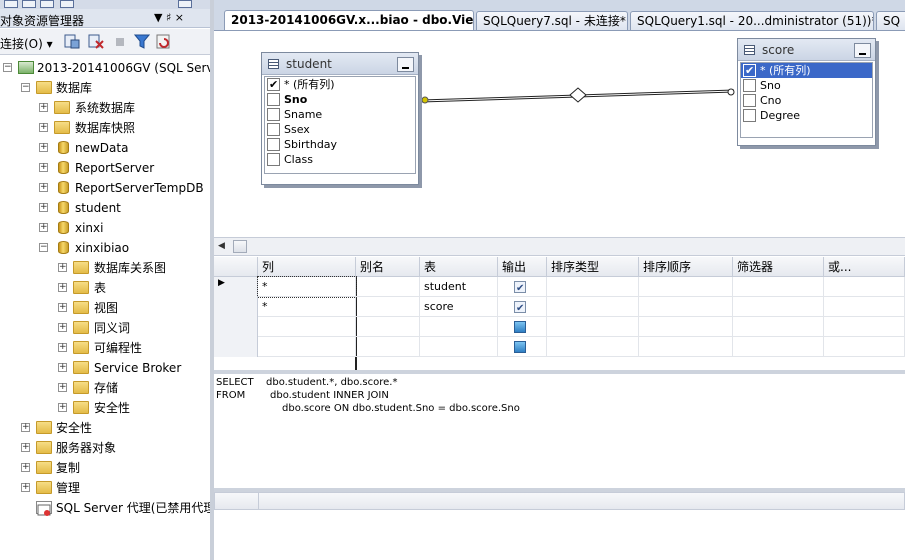  What do you see at coordinates (340, 114) in the screenshot?
I see `column-row: Sname` at bounding box center [340, 114].